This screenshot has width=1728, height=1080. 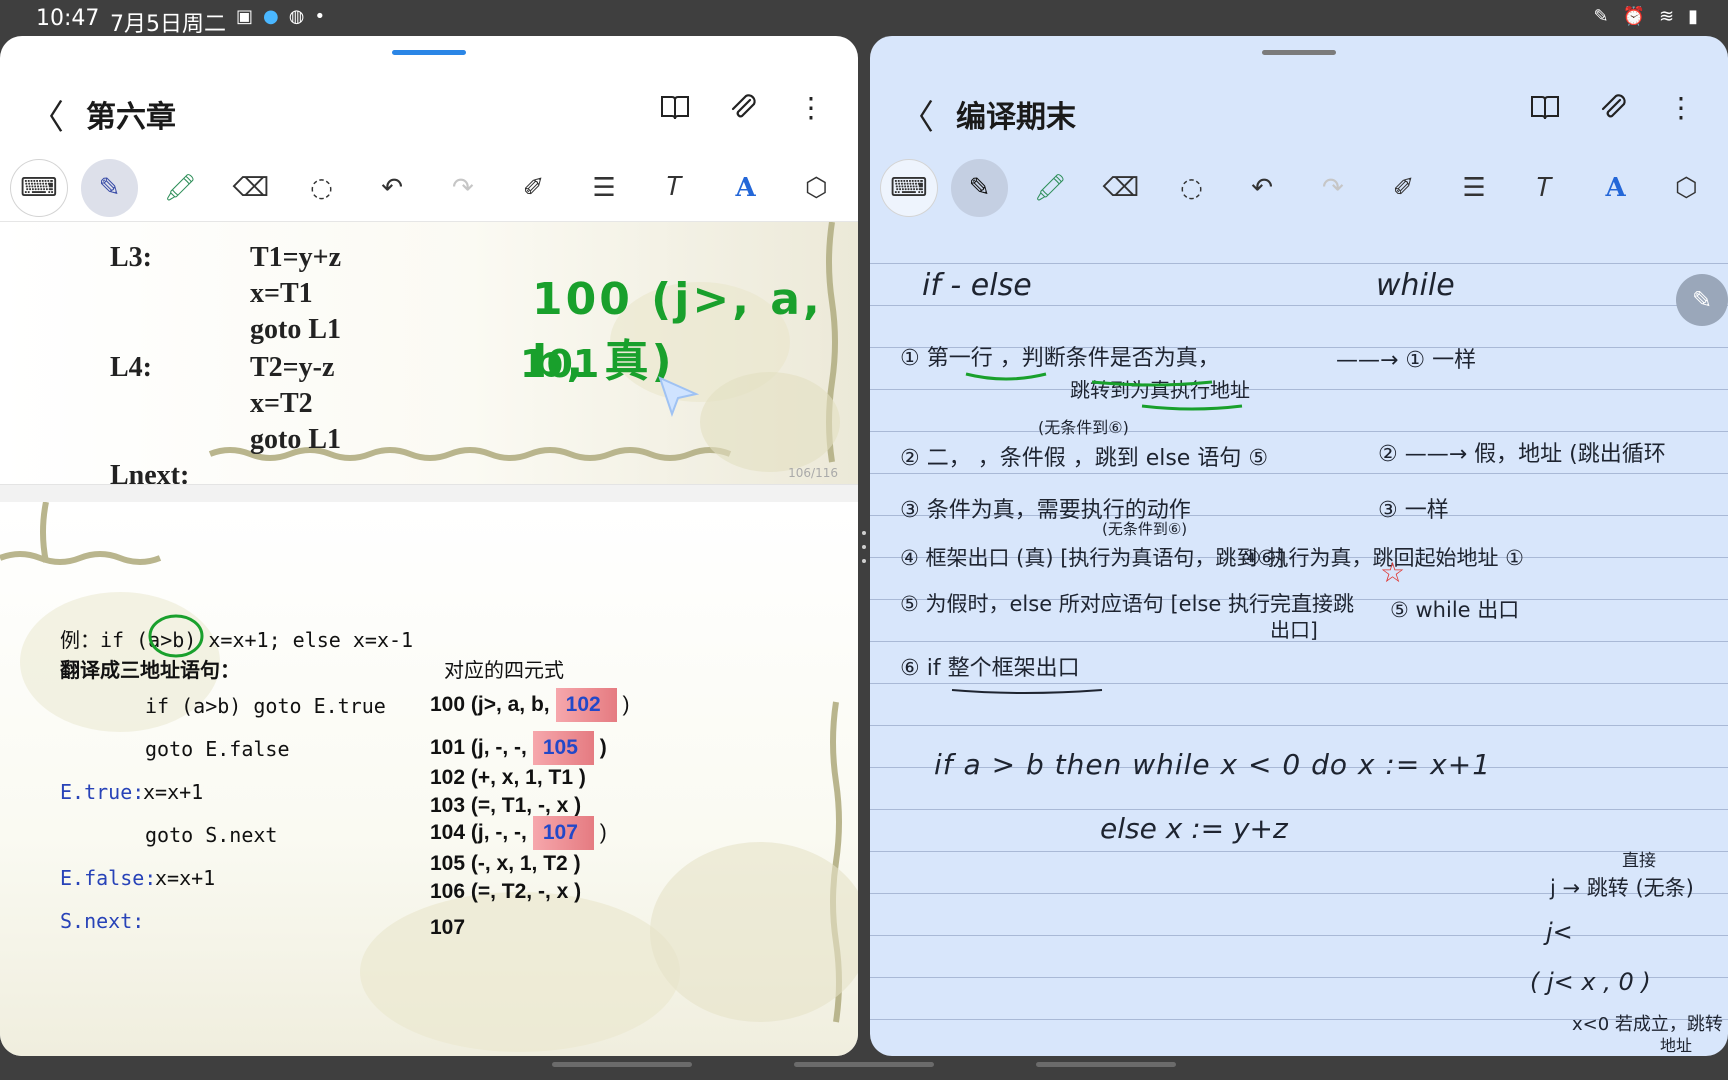 I want to click on note-line-2-right: ② ——→ 假，地址 (跳出循环, so click(x=1522, y=454).